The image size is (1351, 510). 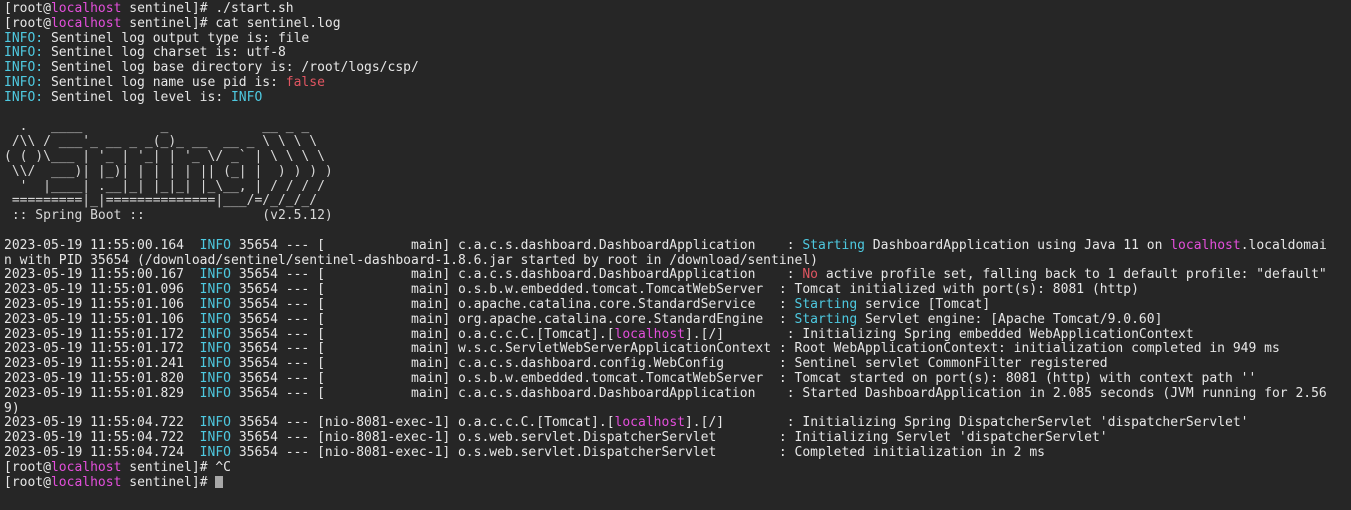 What do you see at coordinates (242, 216) in the screenshot?
I see `banner-footer-version: (v2.5.12)` at bounding box center [242, 216].